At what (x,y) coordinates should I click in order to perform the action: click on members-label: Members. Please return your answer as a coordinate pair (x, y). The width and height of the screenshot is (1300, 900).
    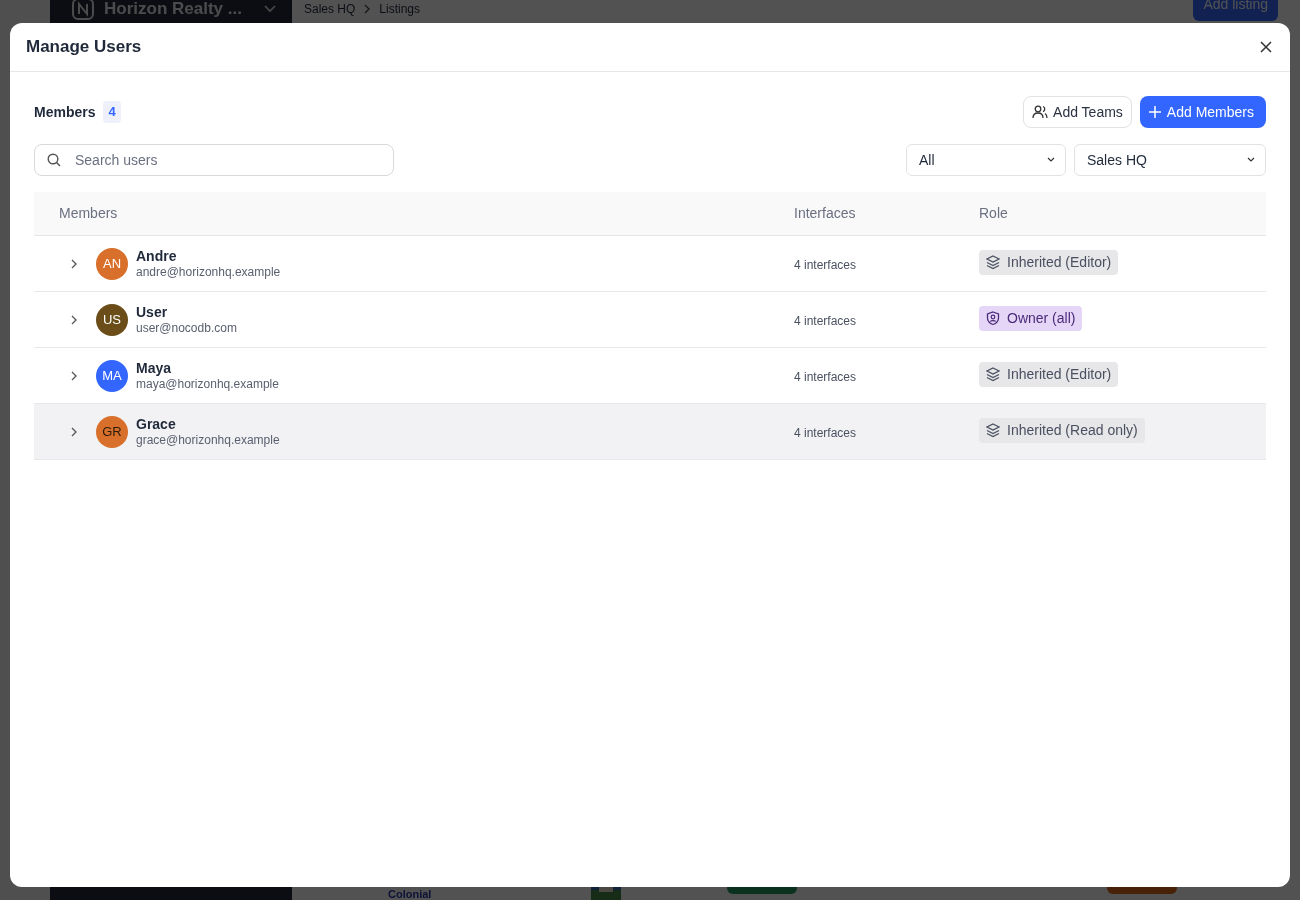
    Looking at the image, I should click on (65, 112).